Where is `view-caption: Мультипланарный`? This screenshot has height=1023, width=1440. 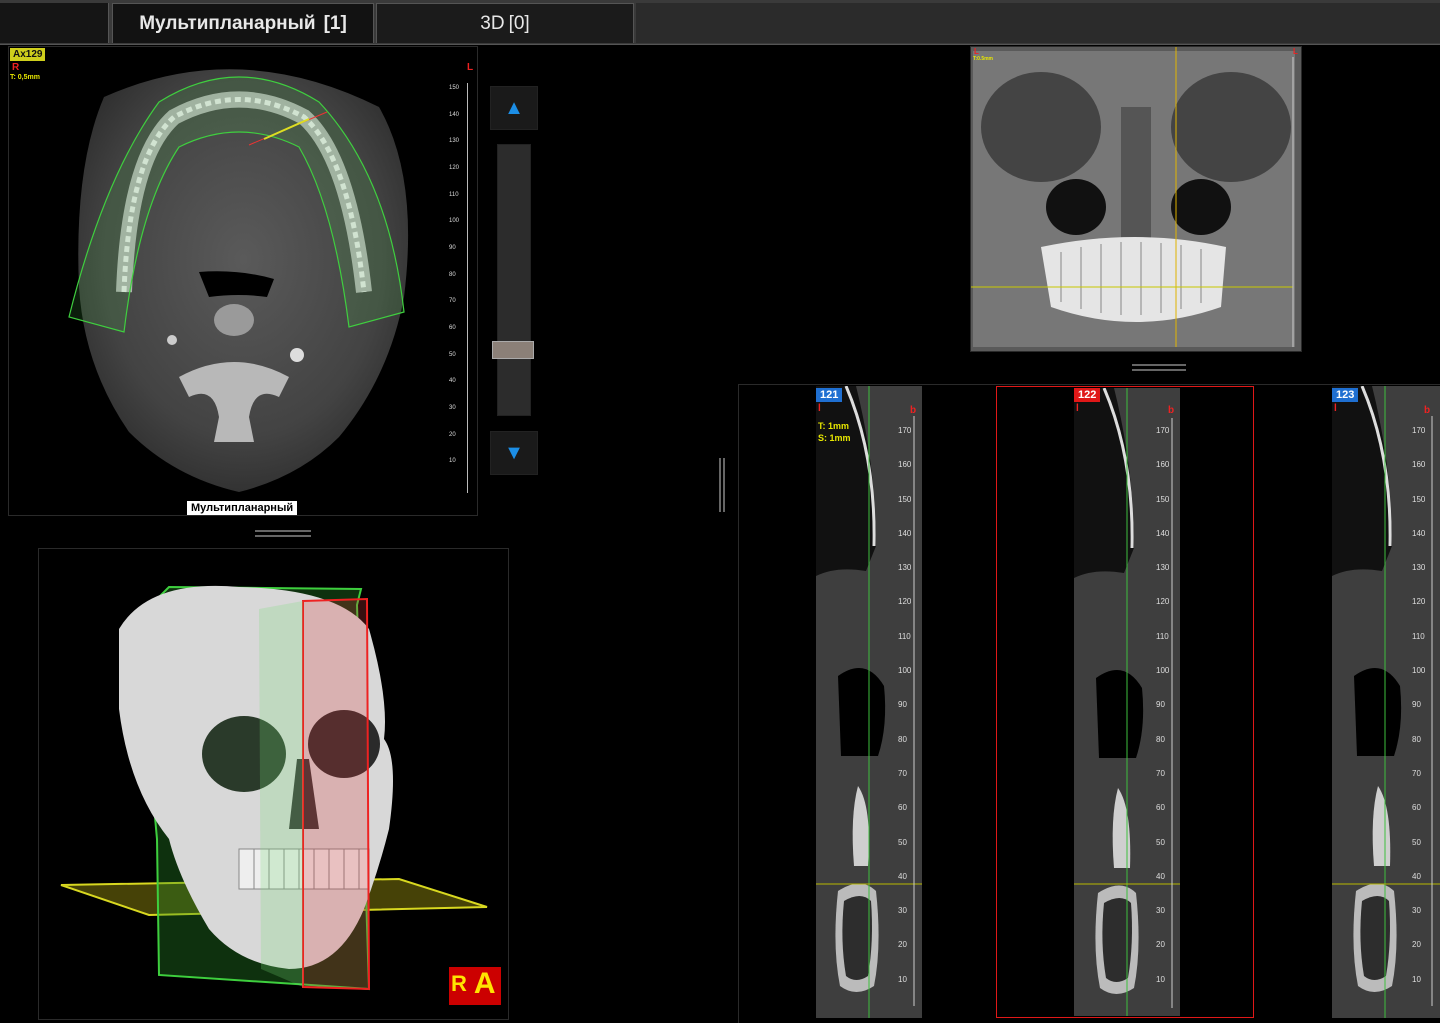 view-caption: Мультипланарный is located at coordinates (242, 508).